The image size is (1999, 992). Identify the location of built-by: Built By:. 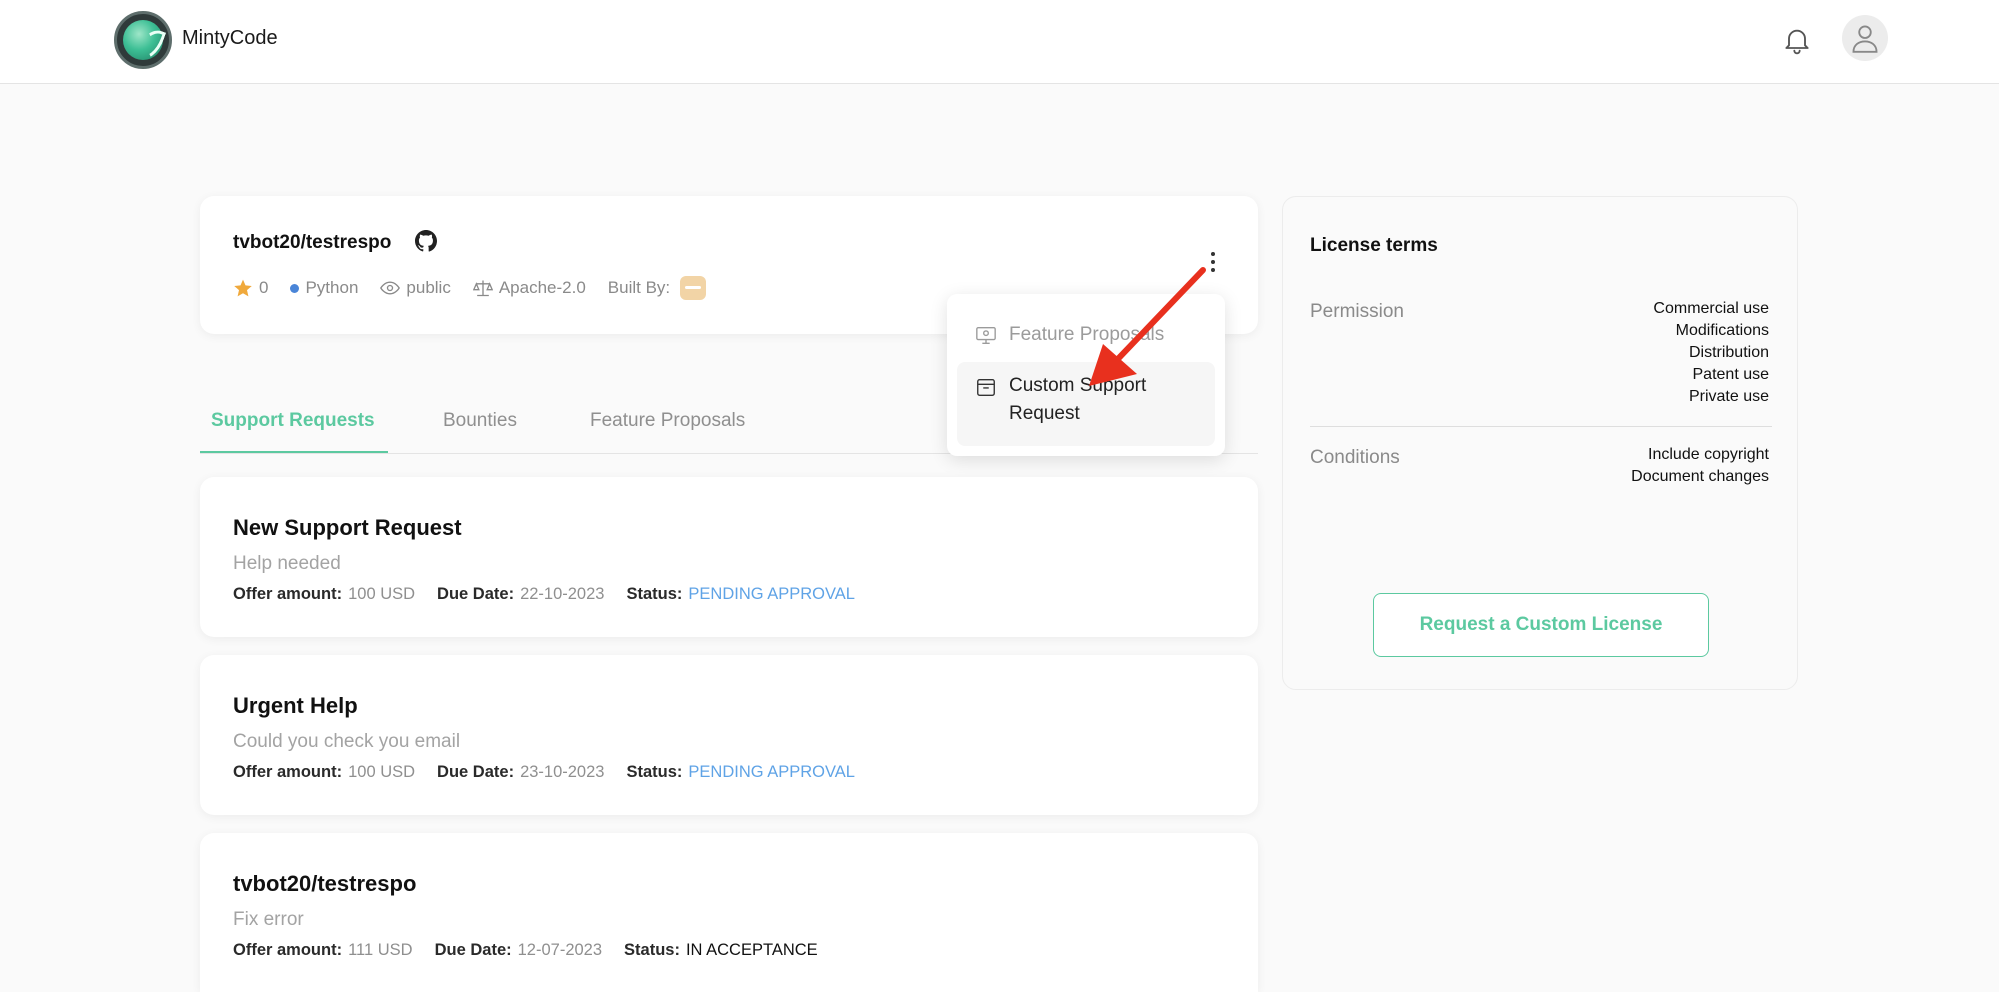
(657, 288).